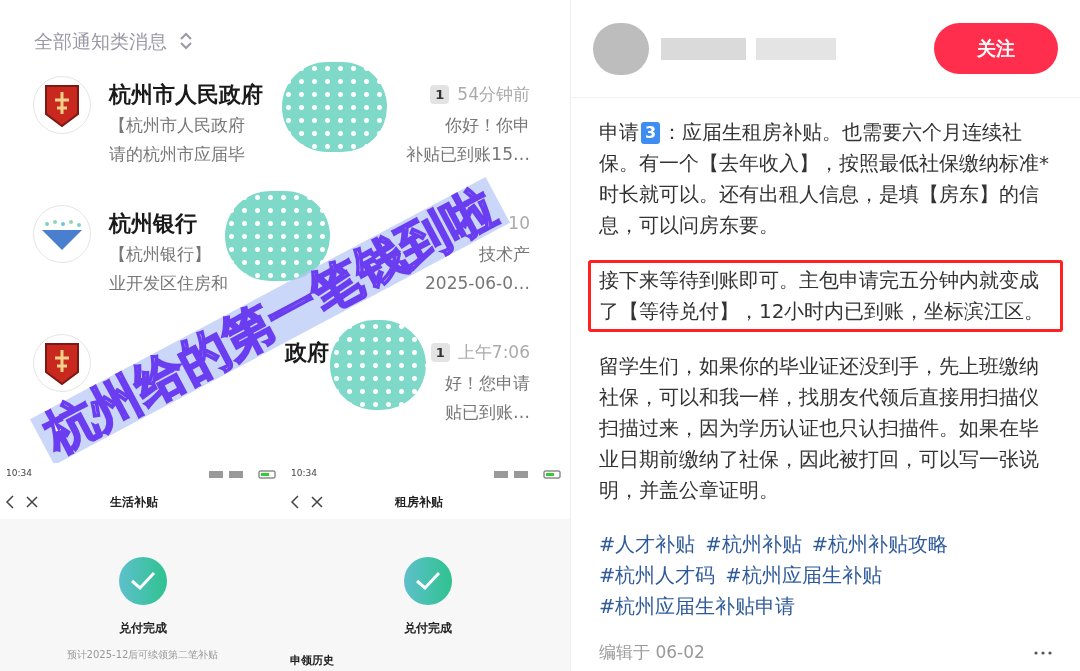  I want to click on follow-button: 关注, so click(996, 48).